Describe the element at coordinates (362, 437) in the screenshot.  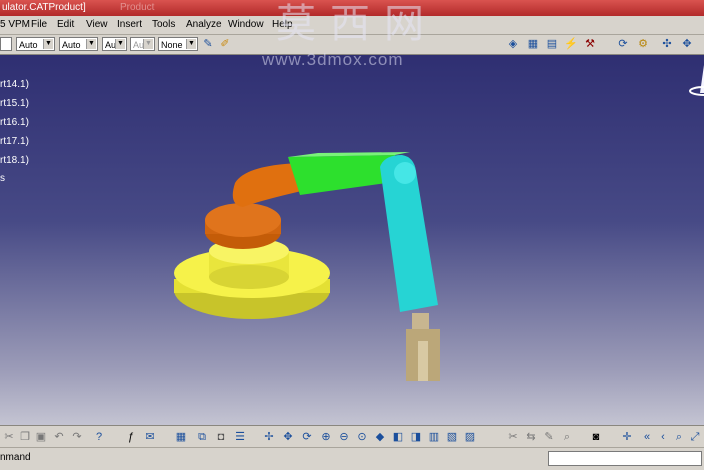
I see `normal-view-icon: ⊙` at that location.